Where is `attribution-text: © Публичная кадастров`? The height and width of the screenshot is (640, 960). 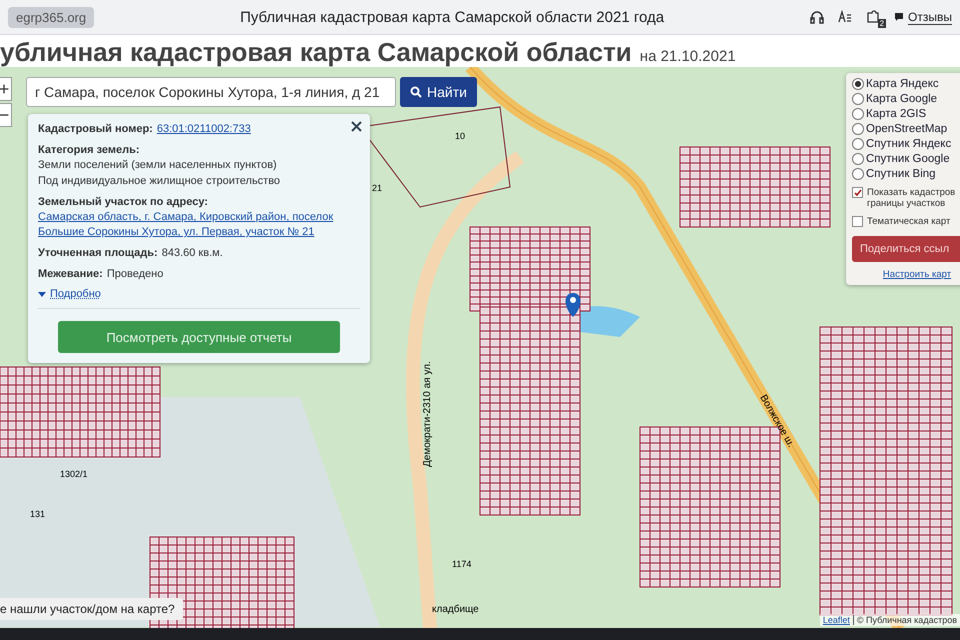
attribution-text: © Публичная кадастров is located at coordinates (904, 620).